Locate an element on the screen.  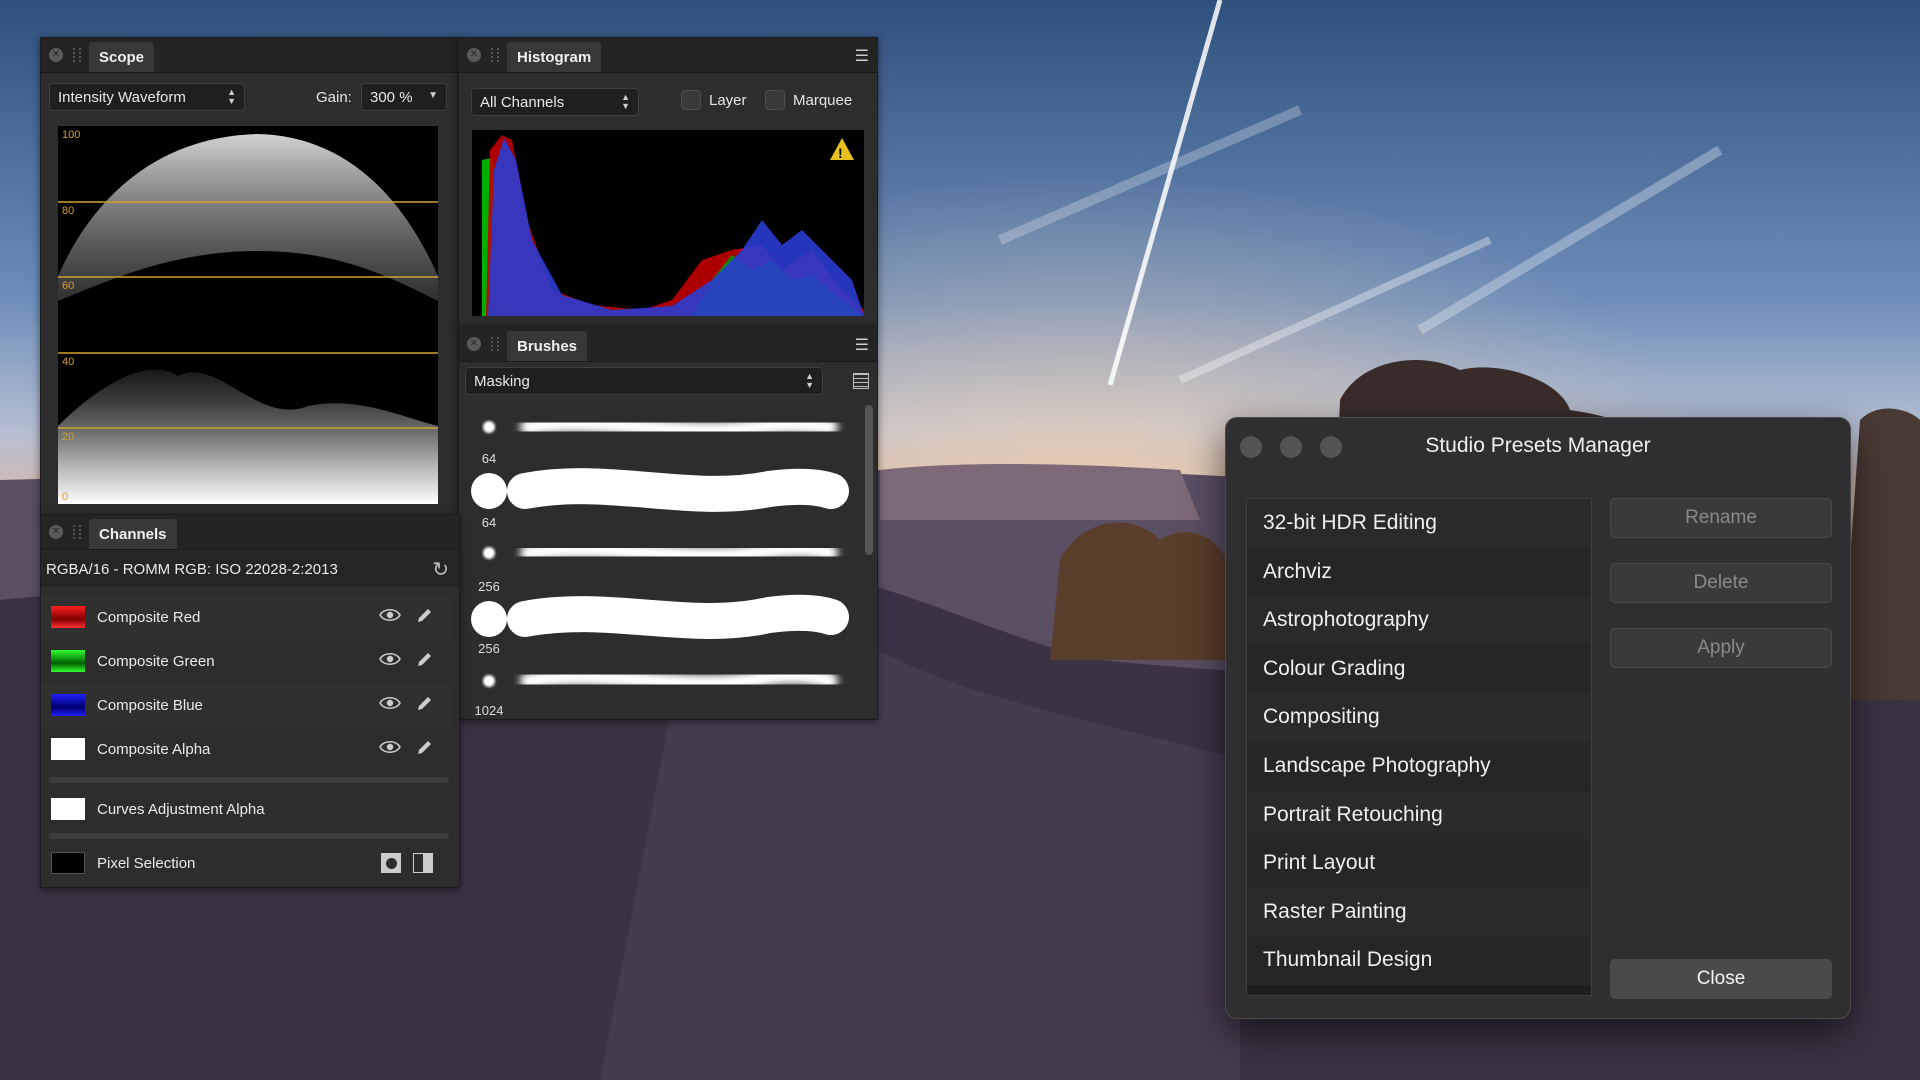
channel-swatch-red is located at coordinates (68, 617).